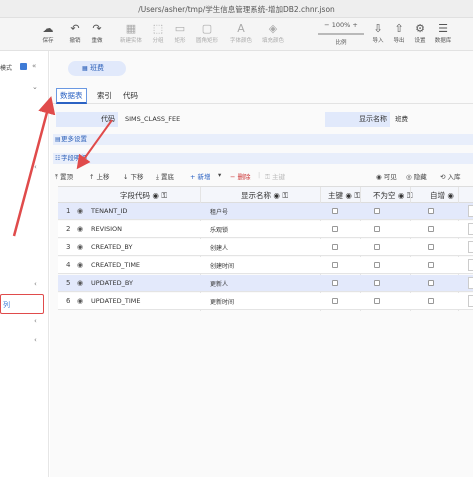 The image size is (473, 477). Describe the element at coordinates (97, 68) in the screenshot. I see `entity-tab: ▦ 班费` at that location.